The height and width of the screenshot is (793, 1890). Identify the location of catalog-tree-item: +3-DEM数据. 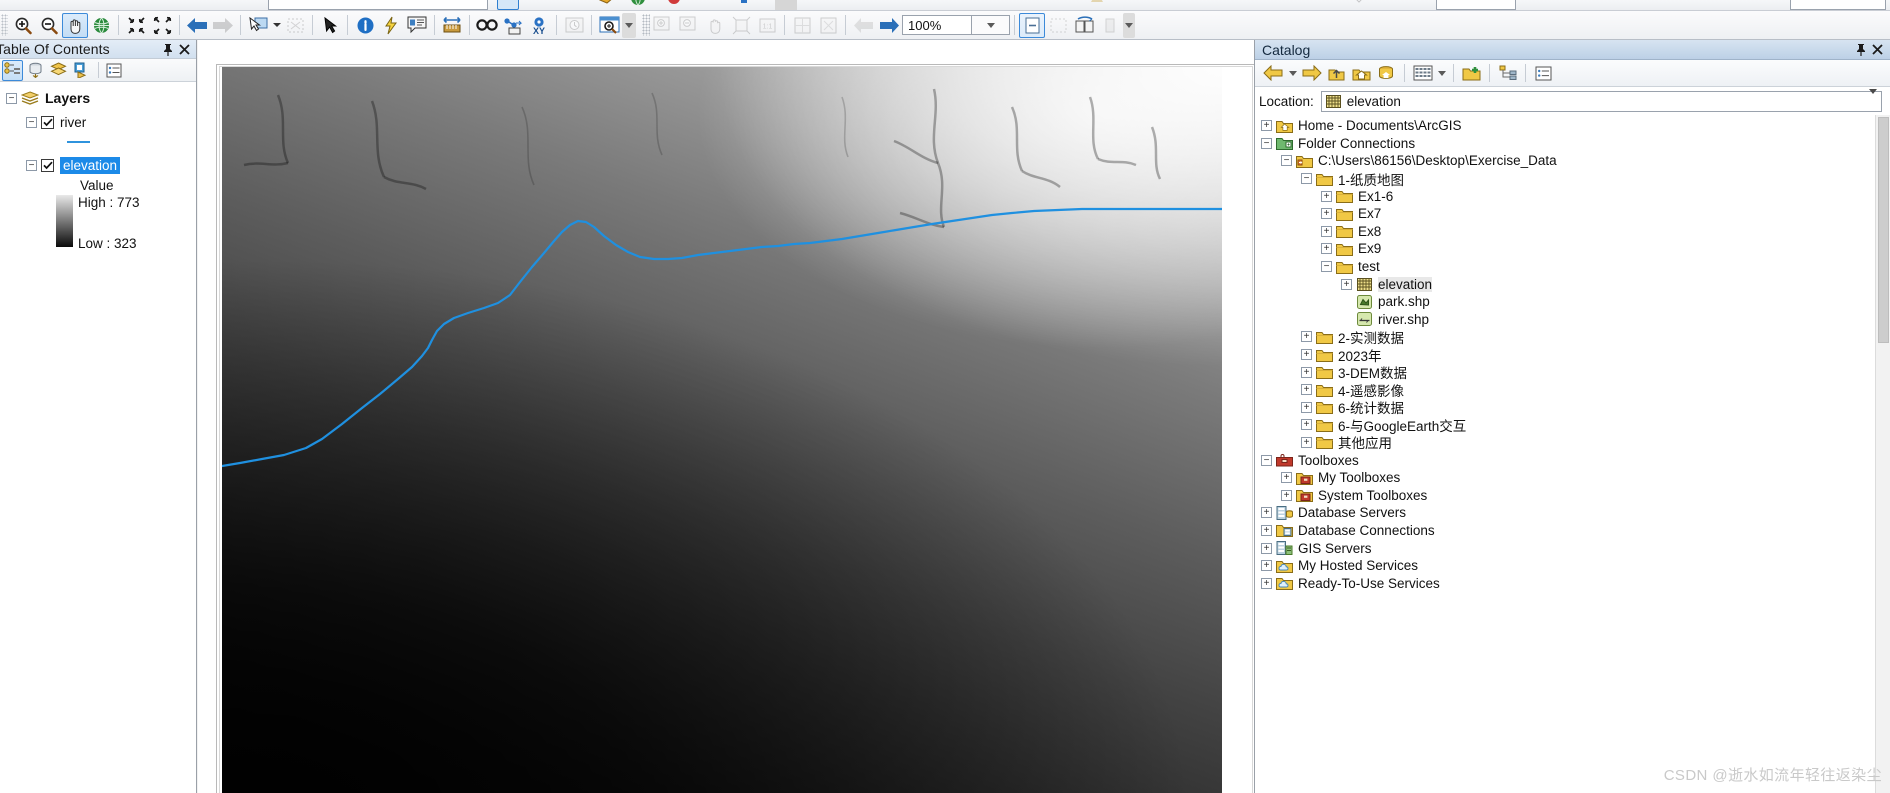
(1572, 372).